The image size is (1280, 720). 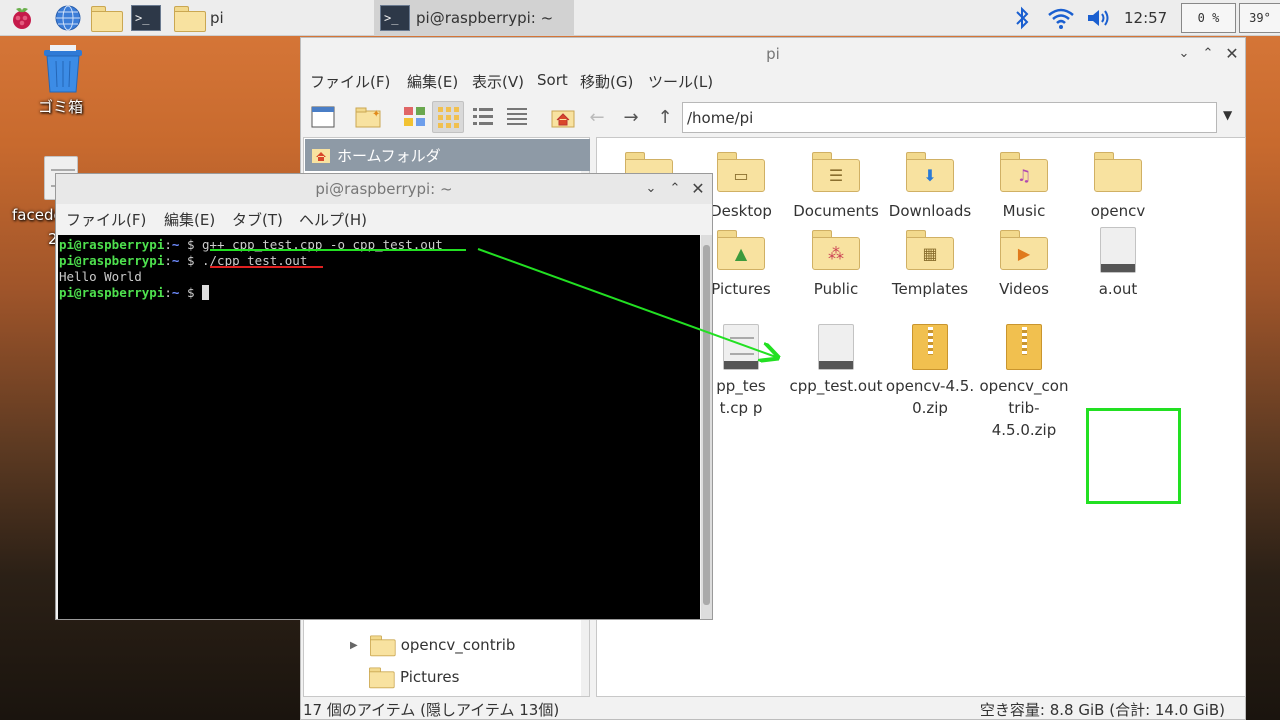 I want to click on source-file-icon, so click(x=741, y=347).